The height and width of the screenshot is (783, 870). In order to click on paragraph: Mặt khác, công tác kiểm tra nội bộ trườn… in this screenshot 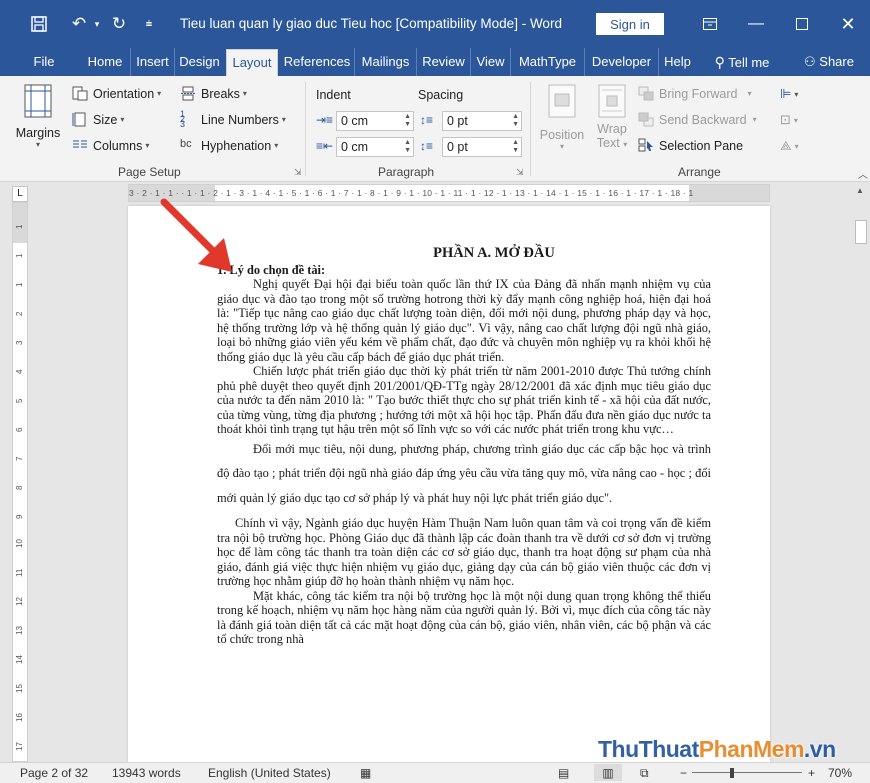, I will do `click(464, 617)`.